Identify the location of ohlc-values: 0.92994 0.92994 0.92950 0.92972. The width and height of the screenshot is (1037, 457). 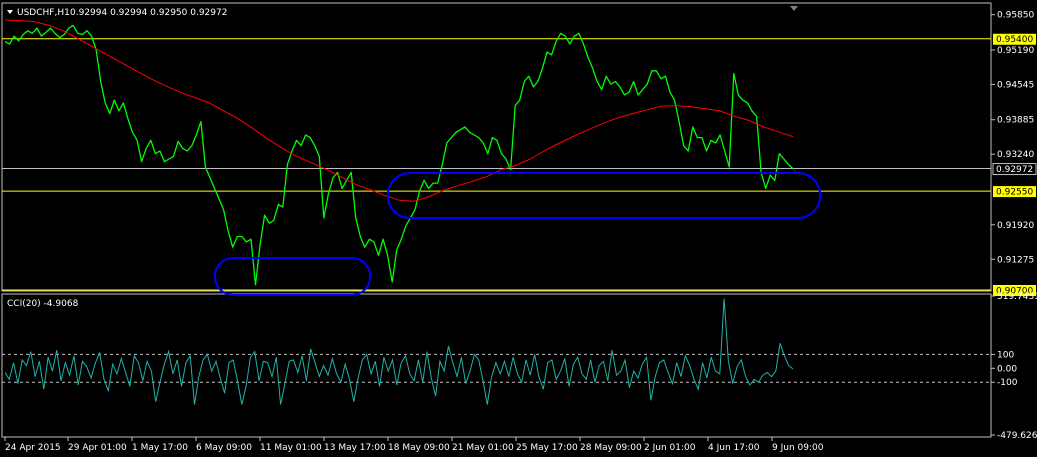
(148, 13).